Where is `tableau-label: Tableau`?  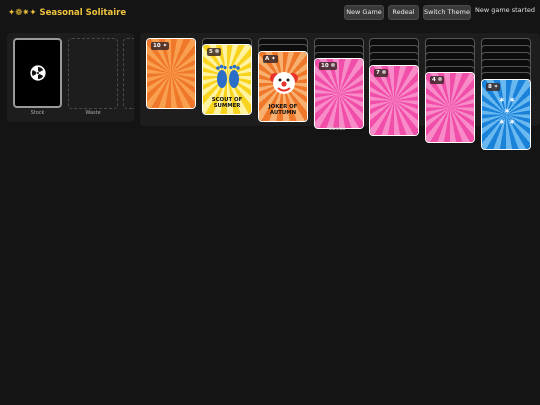
tableau-label: Tableau is located at coordinates (337, 129).